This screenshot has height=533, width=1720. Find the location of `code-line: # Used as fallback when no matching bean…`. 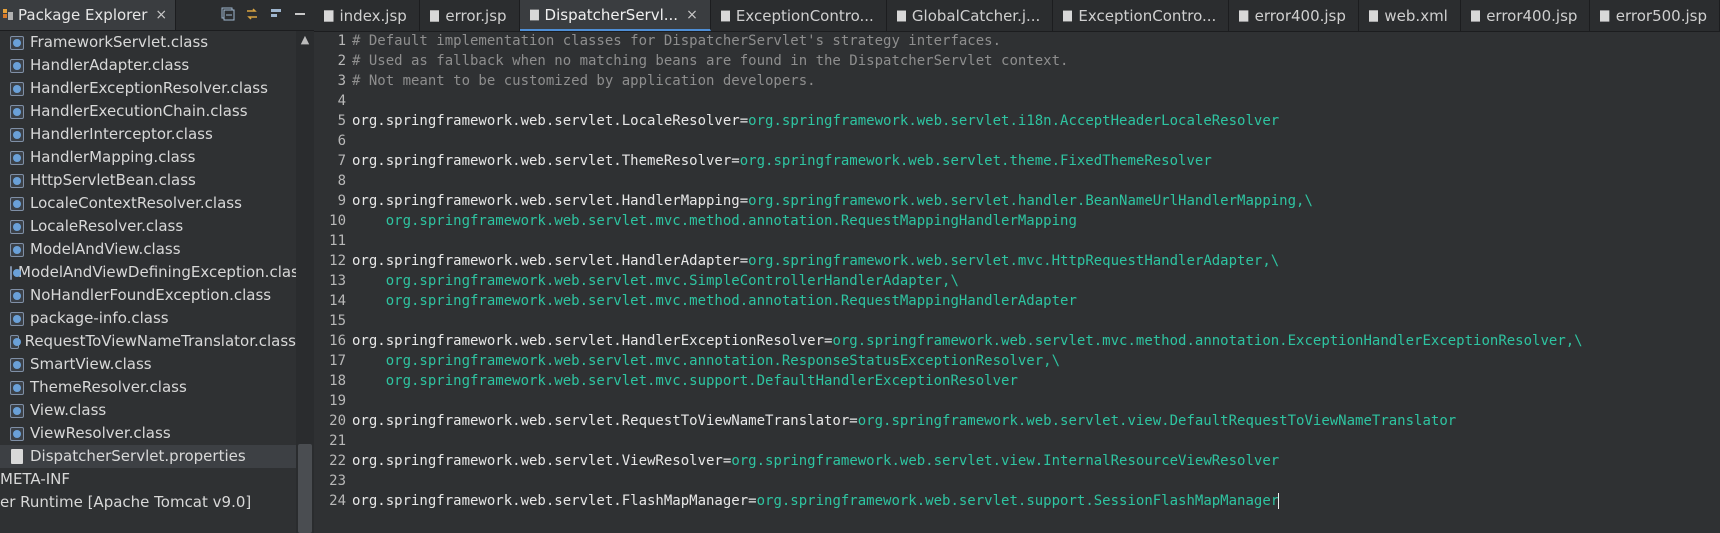

code-line: # Used as fallback when no matching bean… is located at coordinates (1036, 61).